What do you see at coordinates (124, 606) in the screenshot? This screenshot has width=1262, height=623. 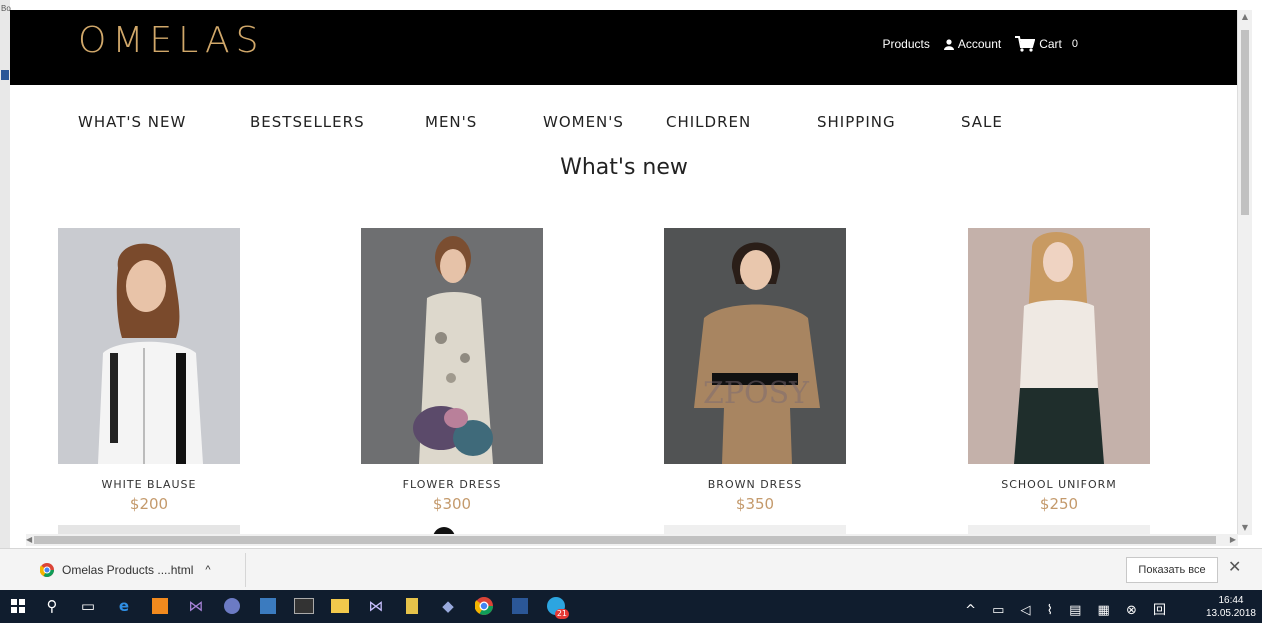 I see `edge-icon: e` at bounding box center [124, 606].